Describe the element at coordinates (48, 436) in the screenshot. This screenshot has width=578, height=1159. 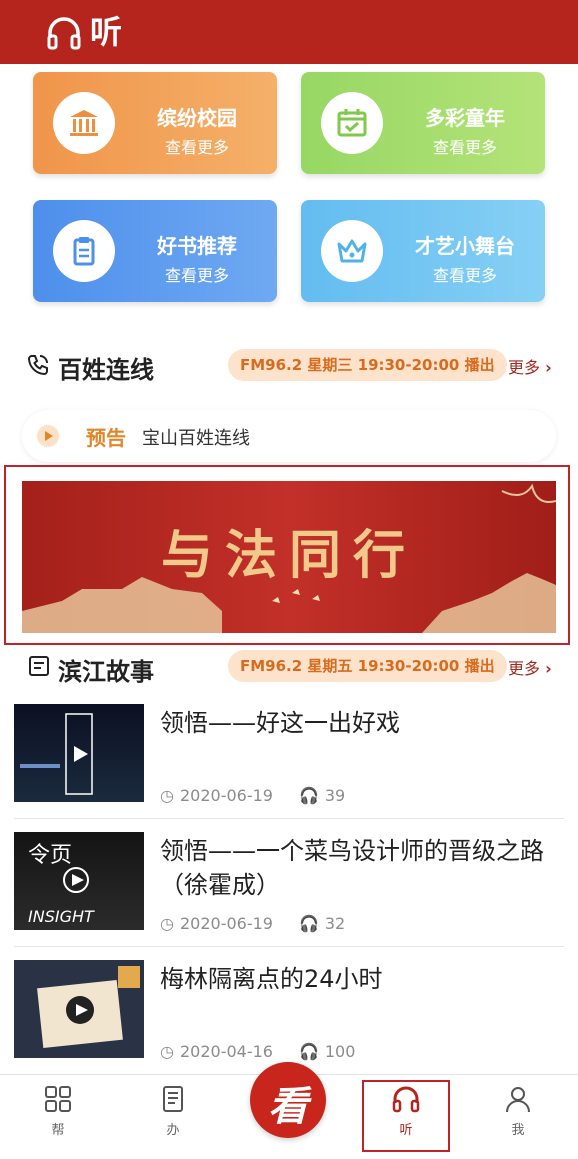
I see `play-circle-icon` at that location.